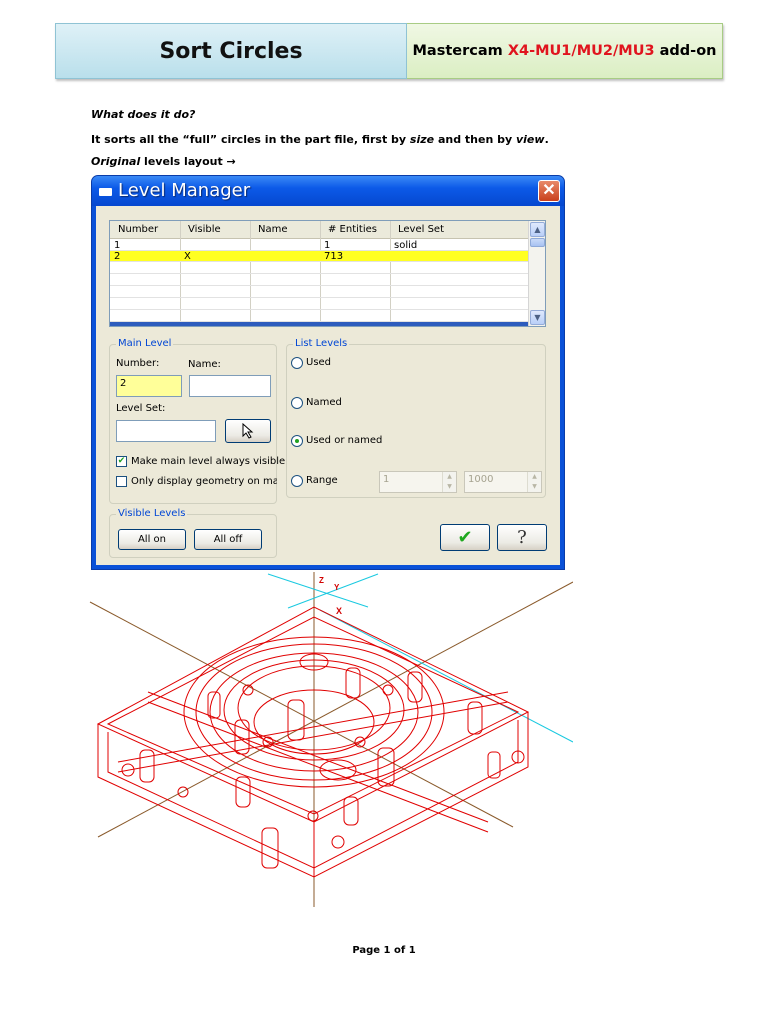 The image size is (768, 1024). I want to click on range-from-value: 1, so click(386, 479).